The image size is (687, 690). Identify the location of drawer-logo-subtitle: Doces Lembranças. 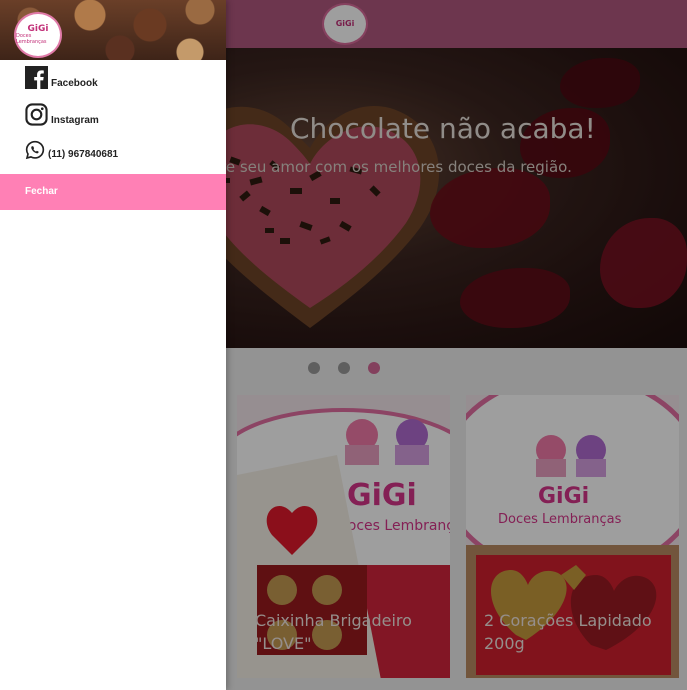
(31, 39).